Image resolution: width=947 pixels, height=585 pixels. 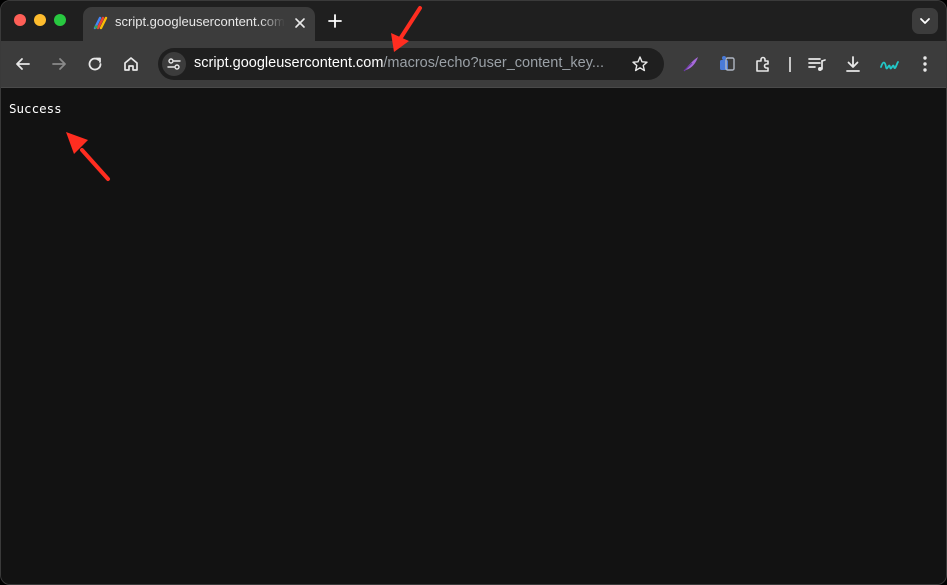 What do you see at coordinates (335, 21) in the screenshot?
I see `new-tab-icon` at bounding box center [335, 21].